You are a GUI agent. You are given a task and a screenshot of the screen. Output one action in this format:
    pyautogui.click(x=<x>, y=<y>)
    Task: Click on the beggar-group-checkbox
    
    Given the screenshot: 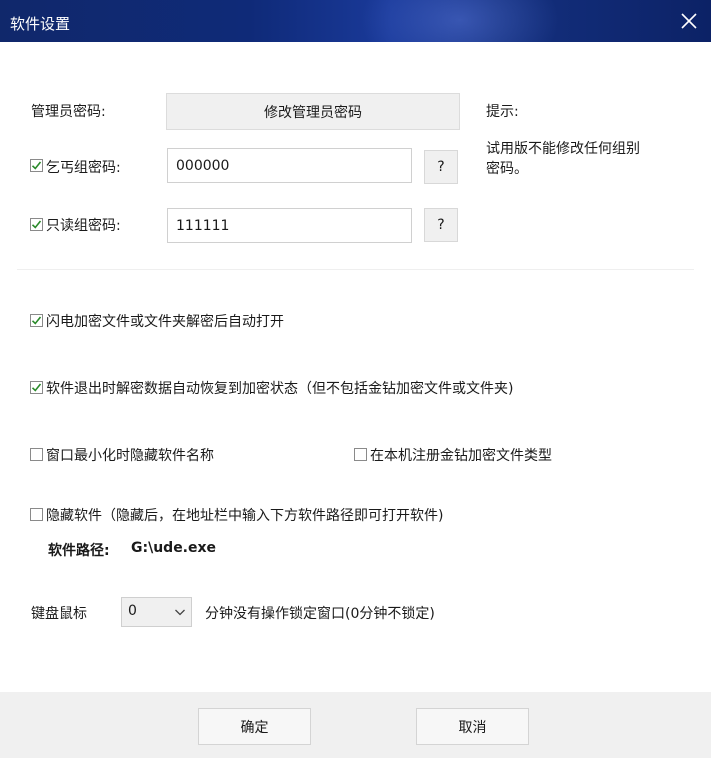 What is the action you would take?
    pyautogui.click(x=36, y=165)
    